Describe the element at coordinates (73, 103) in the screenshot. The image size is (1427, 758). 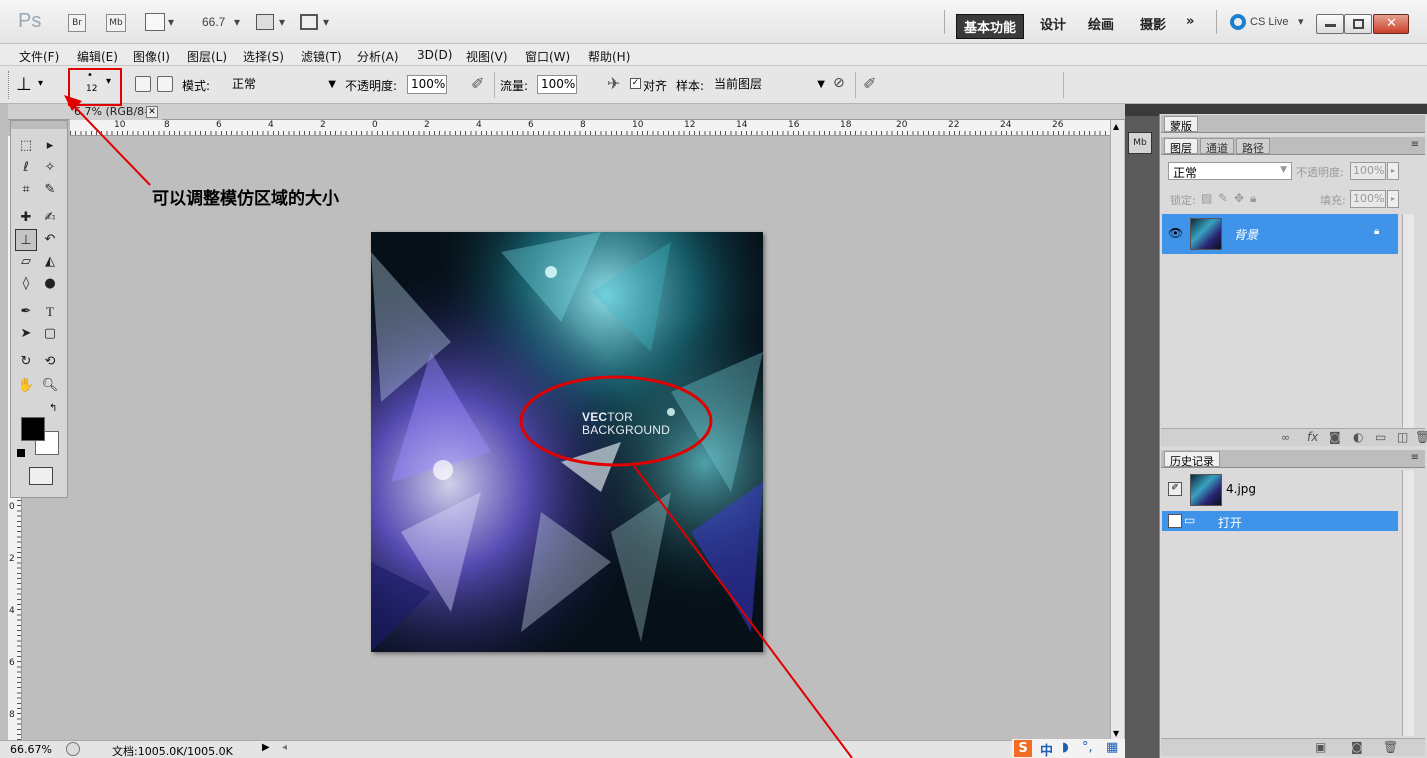
I see `annotation-arrow-head` at that location.